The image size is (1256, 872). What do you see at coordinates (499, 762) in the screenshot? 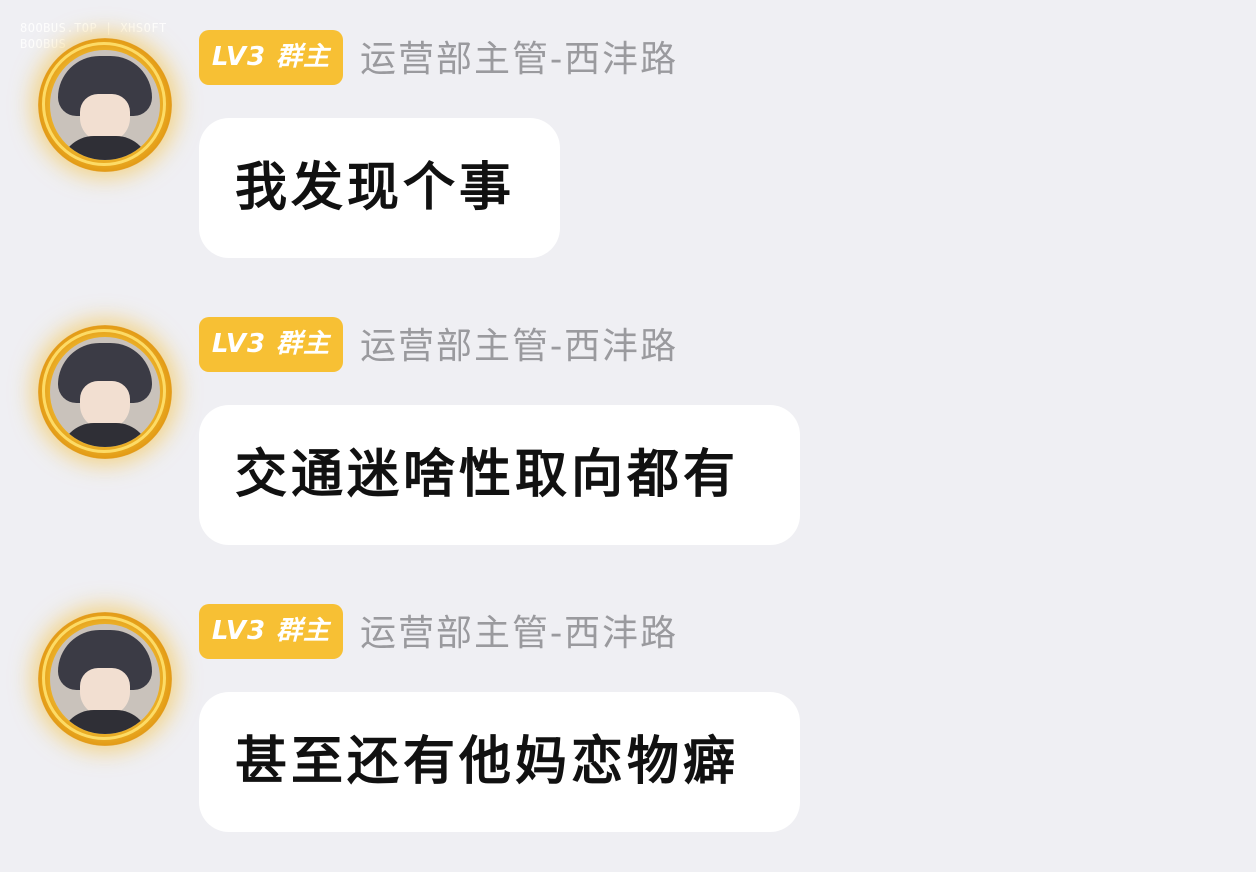
I see `message-bubble: 甚至还有他妈恋物癖` at bounding box center [499, 762].